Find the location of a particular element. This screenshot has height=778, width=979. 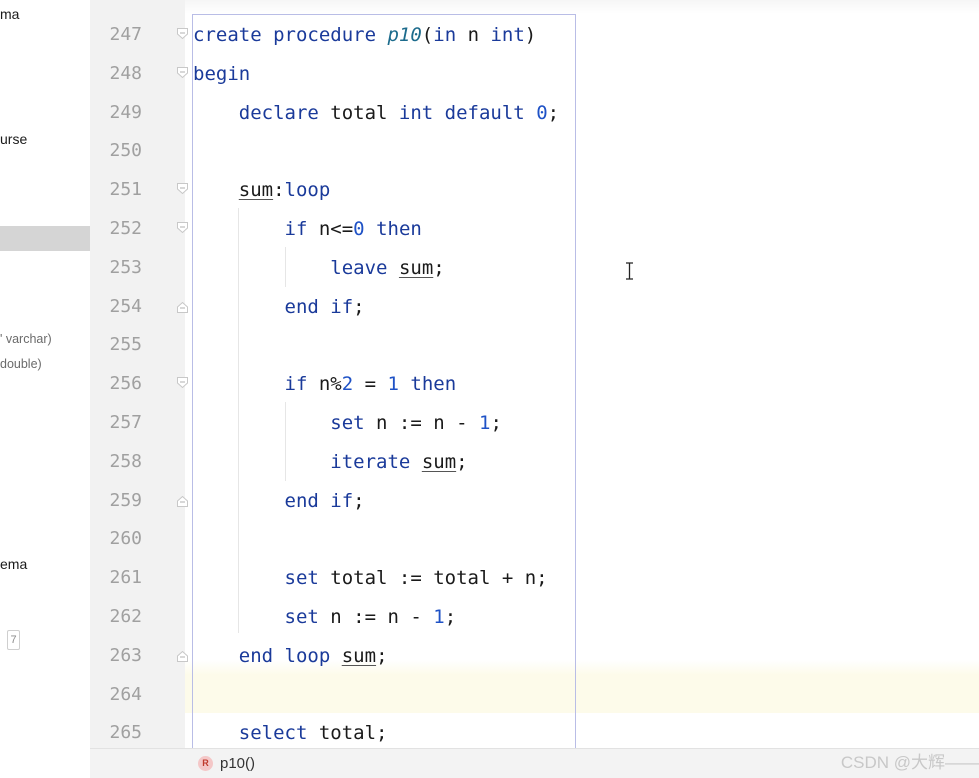

code-line: begin is located at coordinates (221, 74).